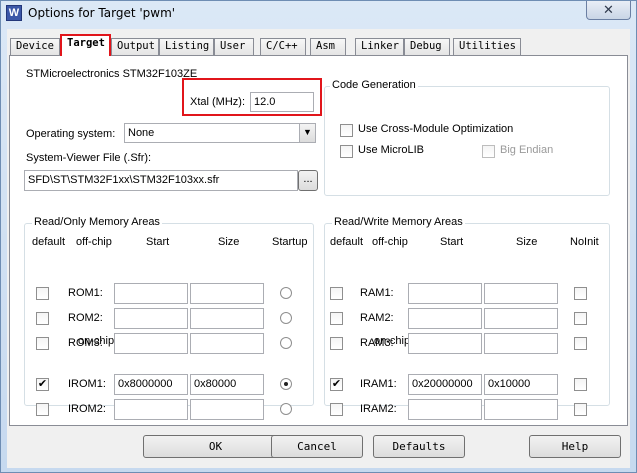  Describe the element at coordinates (283, 46) in the screenshot. I see `tab-cpp: C/C++` at that location.